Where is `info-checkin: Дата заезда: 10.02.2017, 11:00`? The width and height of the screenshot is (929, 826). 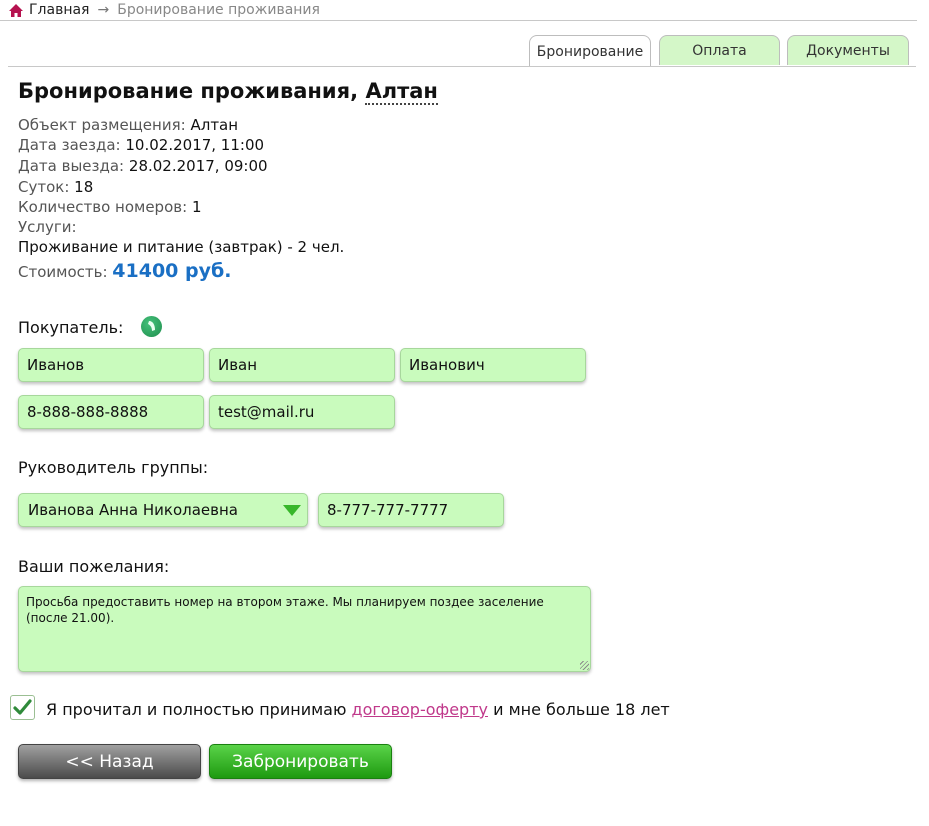
info-checkin: Дата заезда: 10.02.2017, 11:00 is located at coordinates (141, 145).